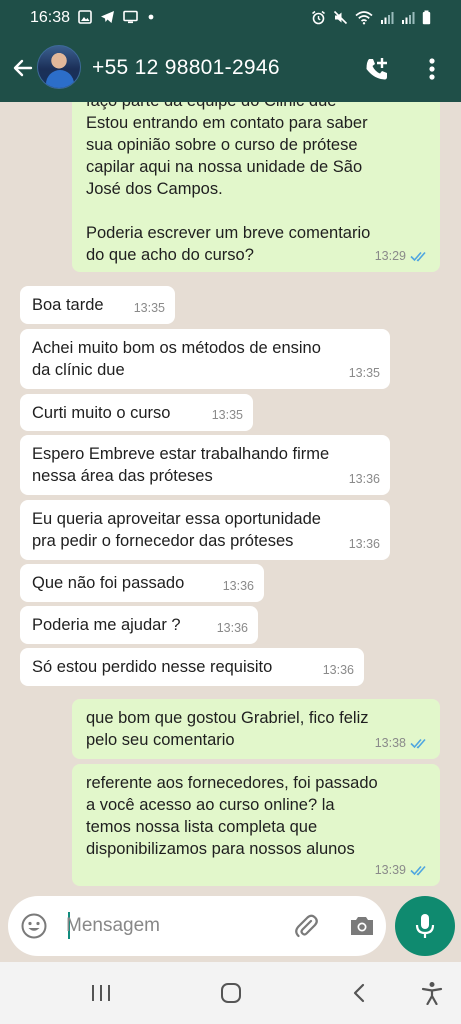 This screenshot has height=1024, width=461. I want to click on chat-header: +55 12 98801-2946, so click(230, 69).